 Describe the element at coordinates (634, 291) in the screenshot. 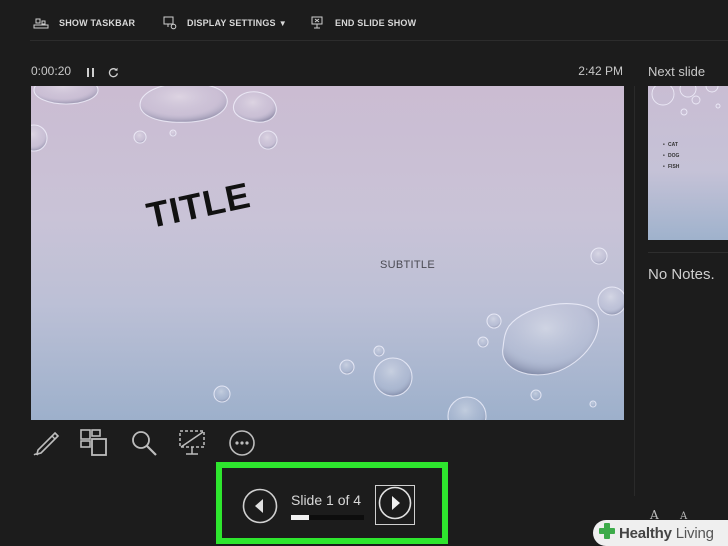

I see `panel-divider` at that location.